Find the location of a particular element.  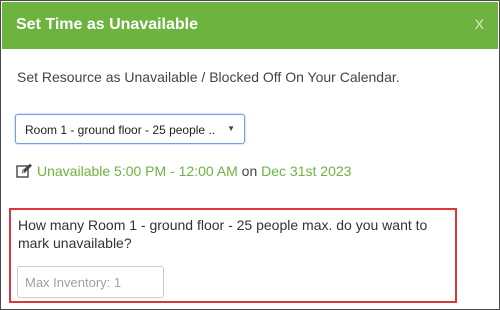

unavailable-time-link: Unavailable 5:00 PM - 12:00 AM is located at coordinates (137, 171).